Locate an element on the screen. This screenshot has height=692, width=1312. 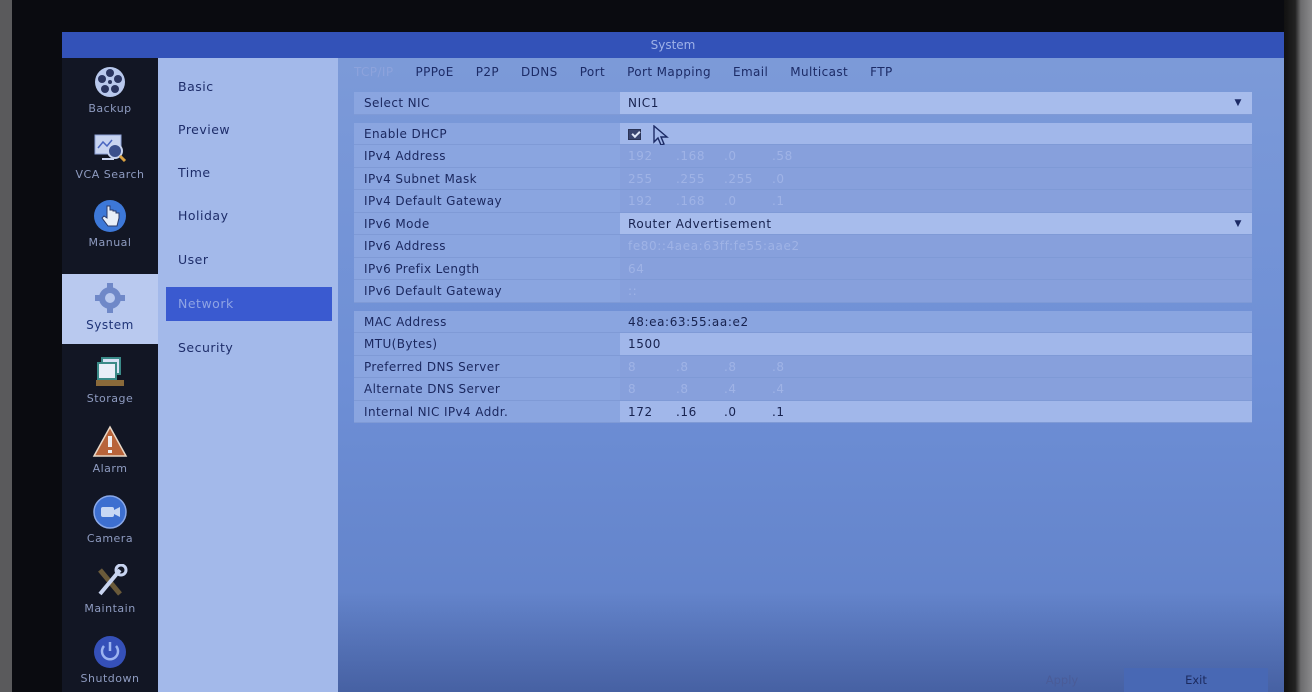
ipv6-address-row: IPv6 Address fe80::4aea:63ff:fe55:aae2 is located at coordinates (803, 246).